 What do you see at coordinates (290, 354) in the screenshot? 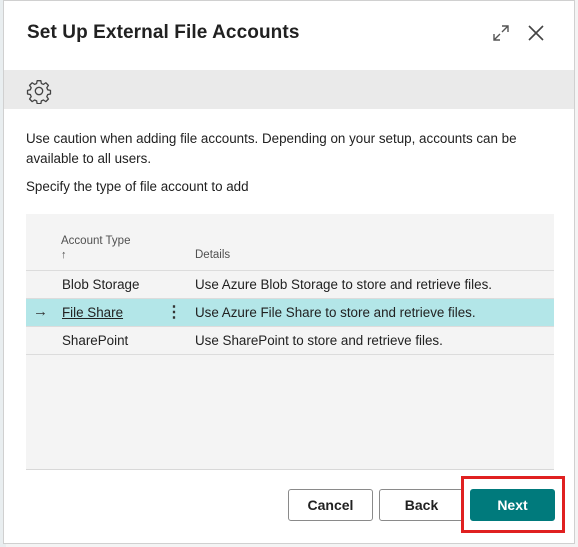
I see `grid-row-divider` at bounding box center [290, 354].